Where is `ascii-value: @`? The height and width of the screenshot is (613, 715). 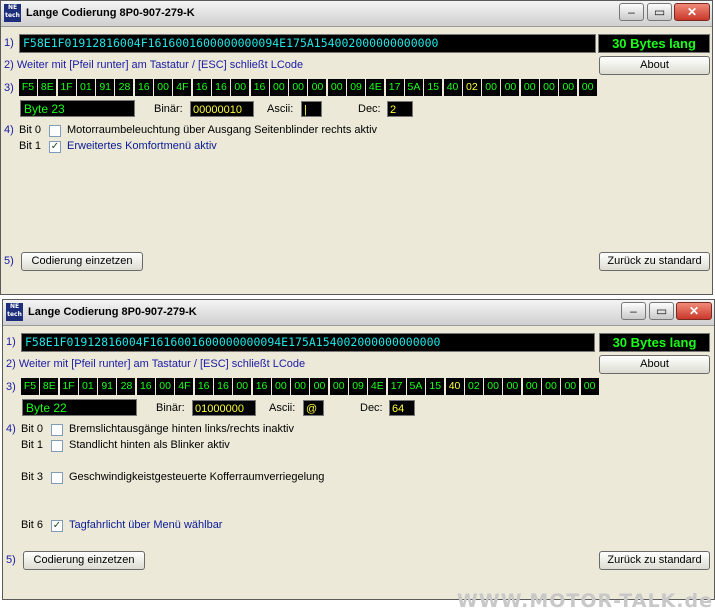
ascii-value: @ is located at coordinates (313, 408).